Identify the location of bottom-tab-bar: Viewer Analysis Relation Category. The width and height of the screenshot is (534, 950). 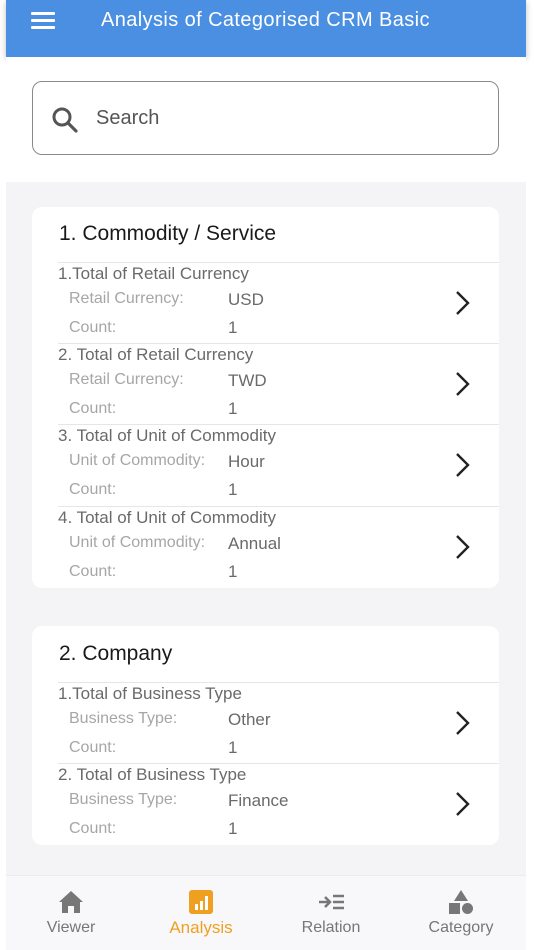
(266, 912).